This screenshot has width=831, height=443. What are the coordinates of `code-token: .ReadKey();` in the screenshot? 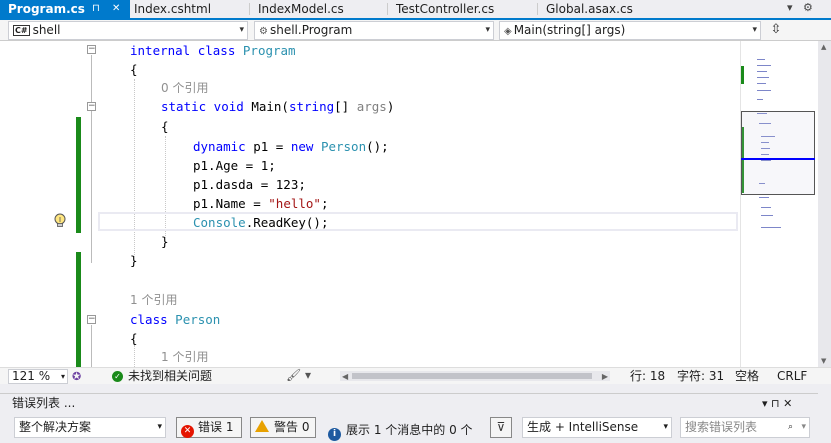 It's located at (287, 222).